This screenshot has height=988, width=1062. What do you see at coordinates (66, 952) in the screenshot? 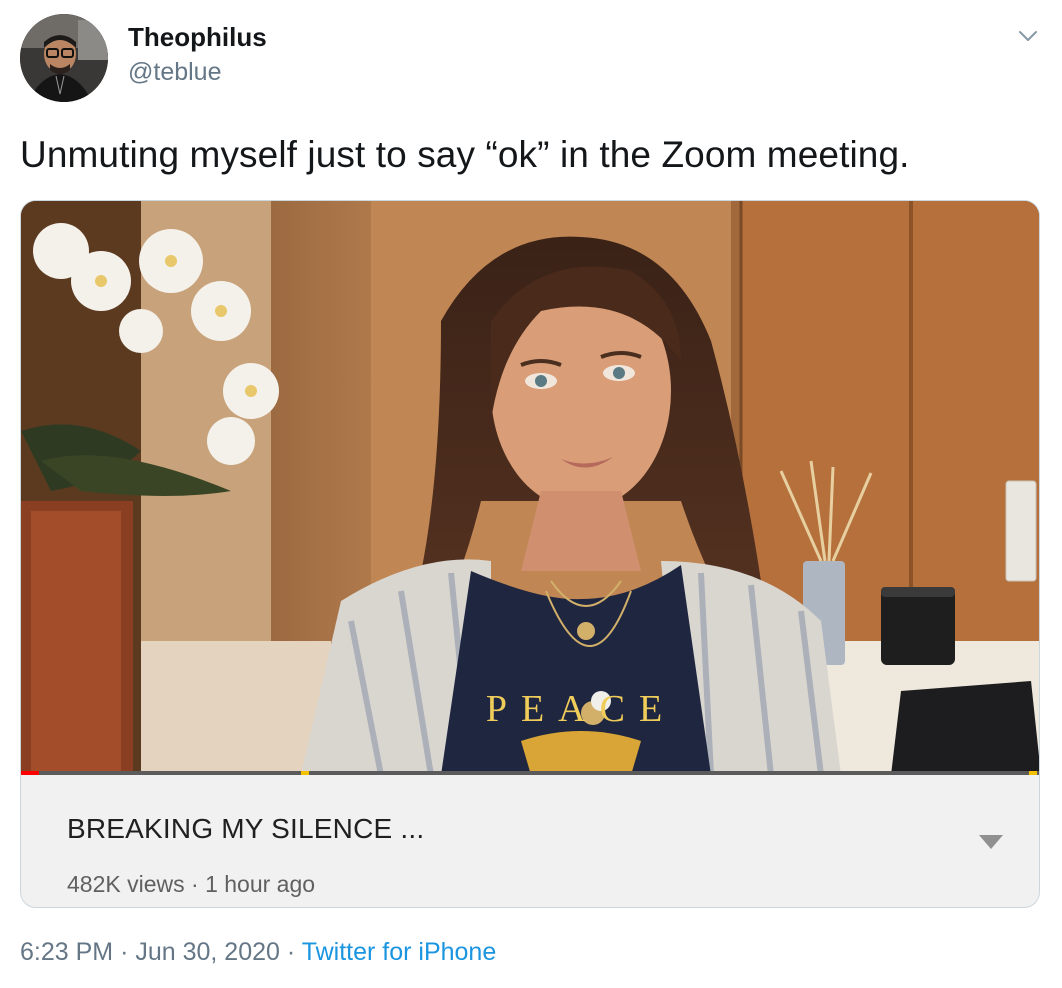
I see `tweet-time: 6:23 PM` at bounding box center [66, 952].